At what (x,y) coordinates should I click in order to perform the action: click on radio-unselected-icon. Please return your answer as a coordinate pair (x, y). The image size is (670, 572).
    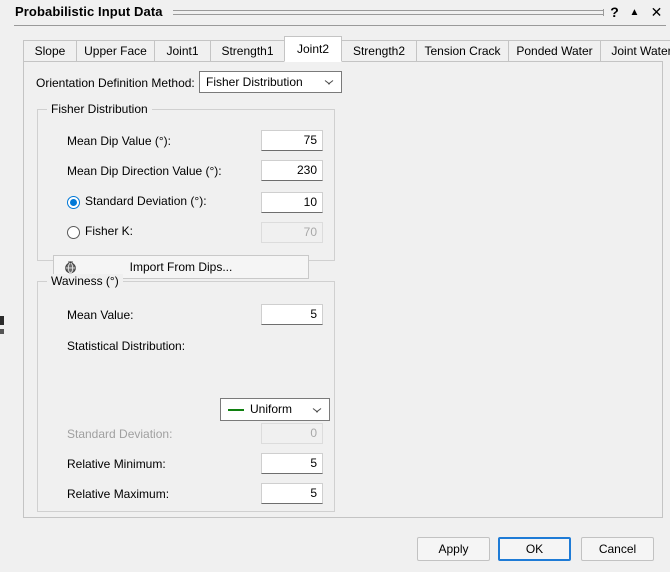
    Looking at the image, I should click on (73, 232).